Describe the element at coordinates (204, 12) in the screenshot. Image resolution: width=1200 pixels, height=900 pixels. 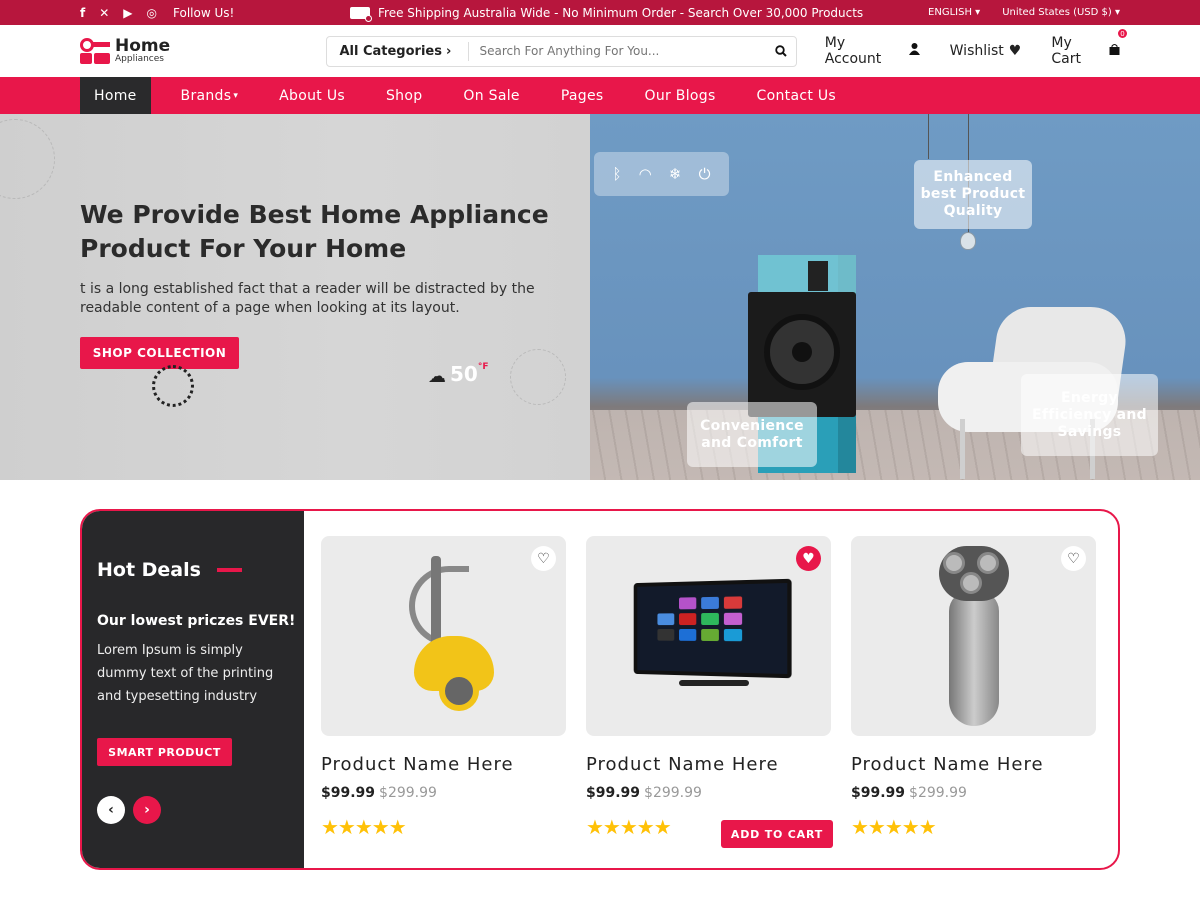
I see `follow-us-text: Follow Us!` at that location.